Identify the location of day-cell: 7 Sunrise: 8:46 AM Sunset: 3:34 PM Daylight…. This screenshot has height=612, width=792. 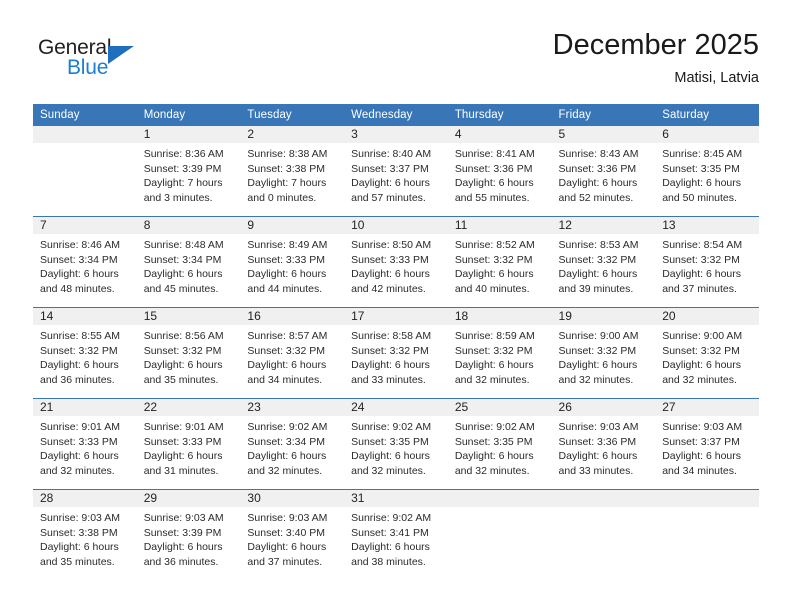
(85, 262).